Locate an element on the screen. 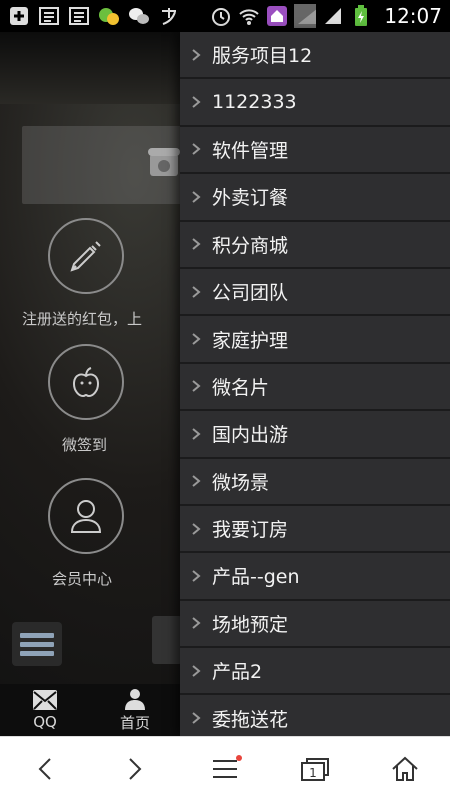  drawer-item-label: 微名片 is located at coordinates (241, 387).